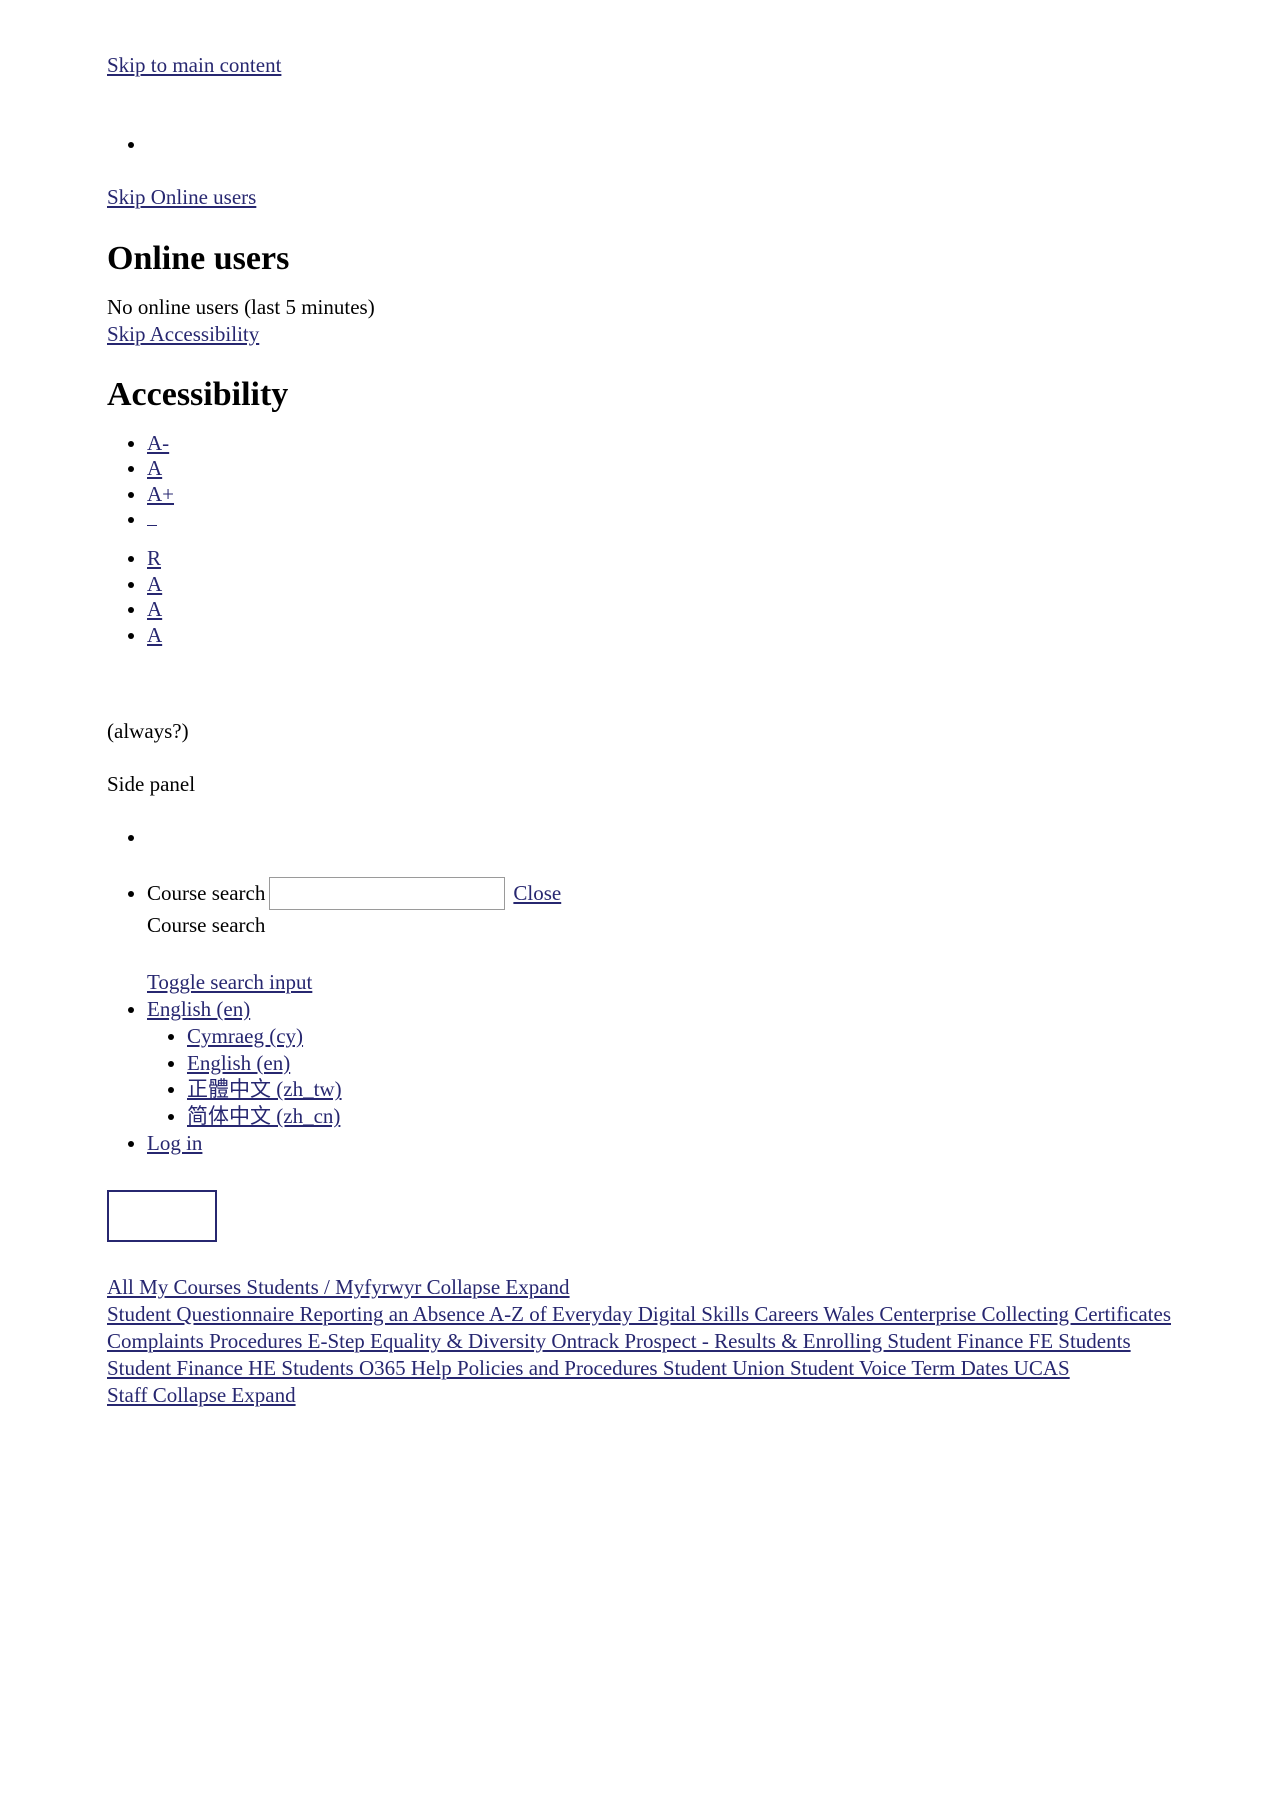 Image resolution: width=1280 pixels, height=1810 pixels. Describe the element at coordinates (152, 519) in the screenshot. I see `blank-accessibility-link` at that location.